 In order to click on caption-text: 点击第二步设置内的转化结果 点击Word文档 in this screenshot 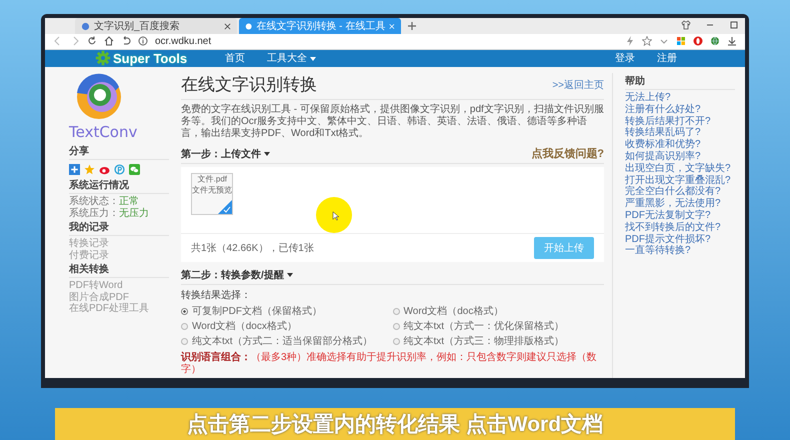, I will do `click(395, 425)`.